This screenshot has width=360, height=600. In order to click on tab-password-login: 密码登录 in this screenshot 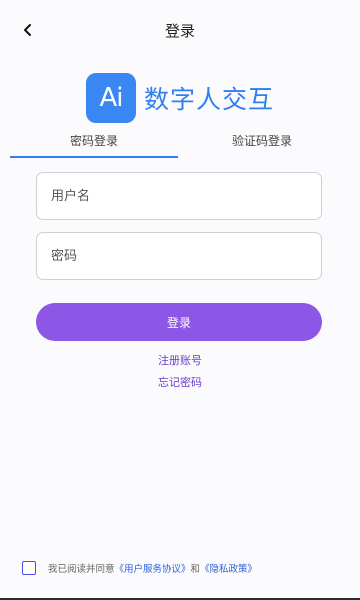, I will do `click(94, 143)`.